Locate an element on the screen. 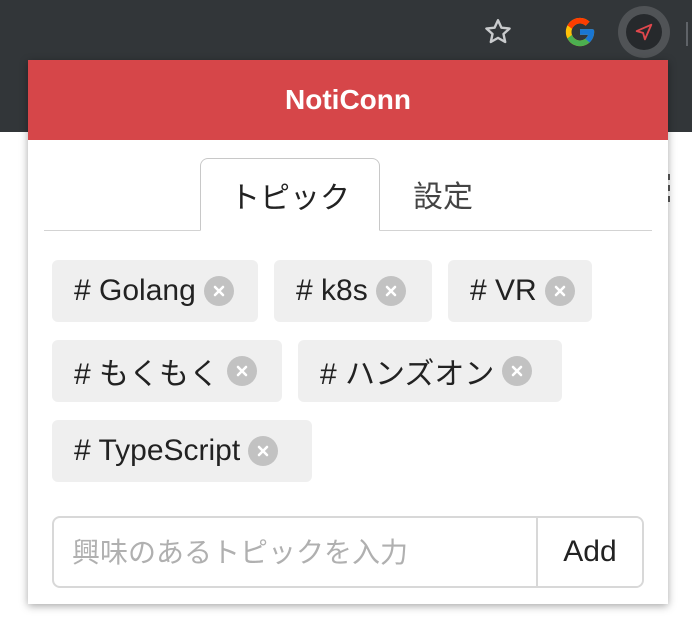 Image resolution: width=692 pixels, height=642 pixels. topic-chip: # Golang is located at coordinates (155, 291).